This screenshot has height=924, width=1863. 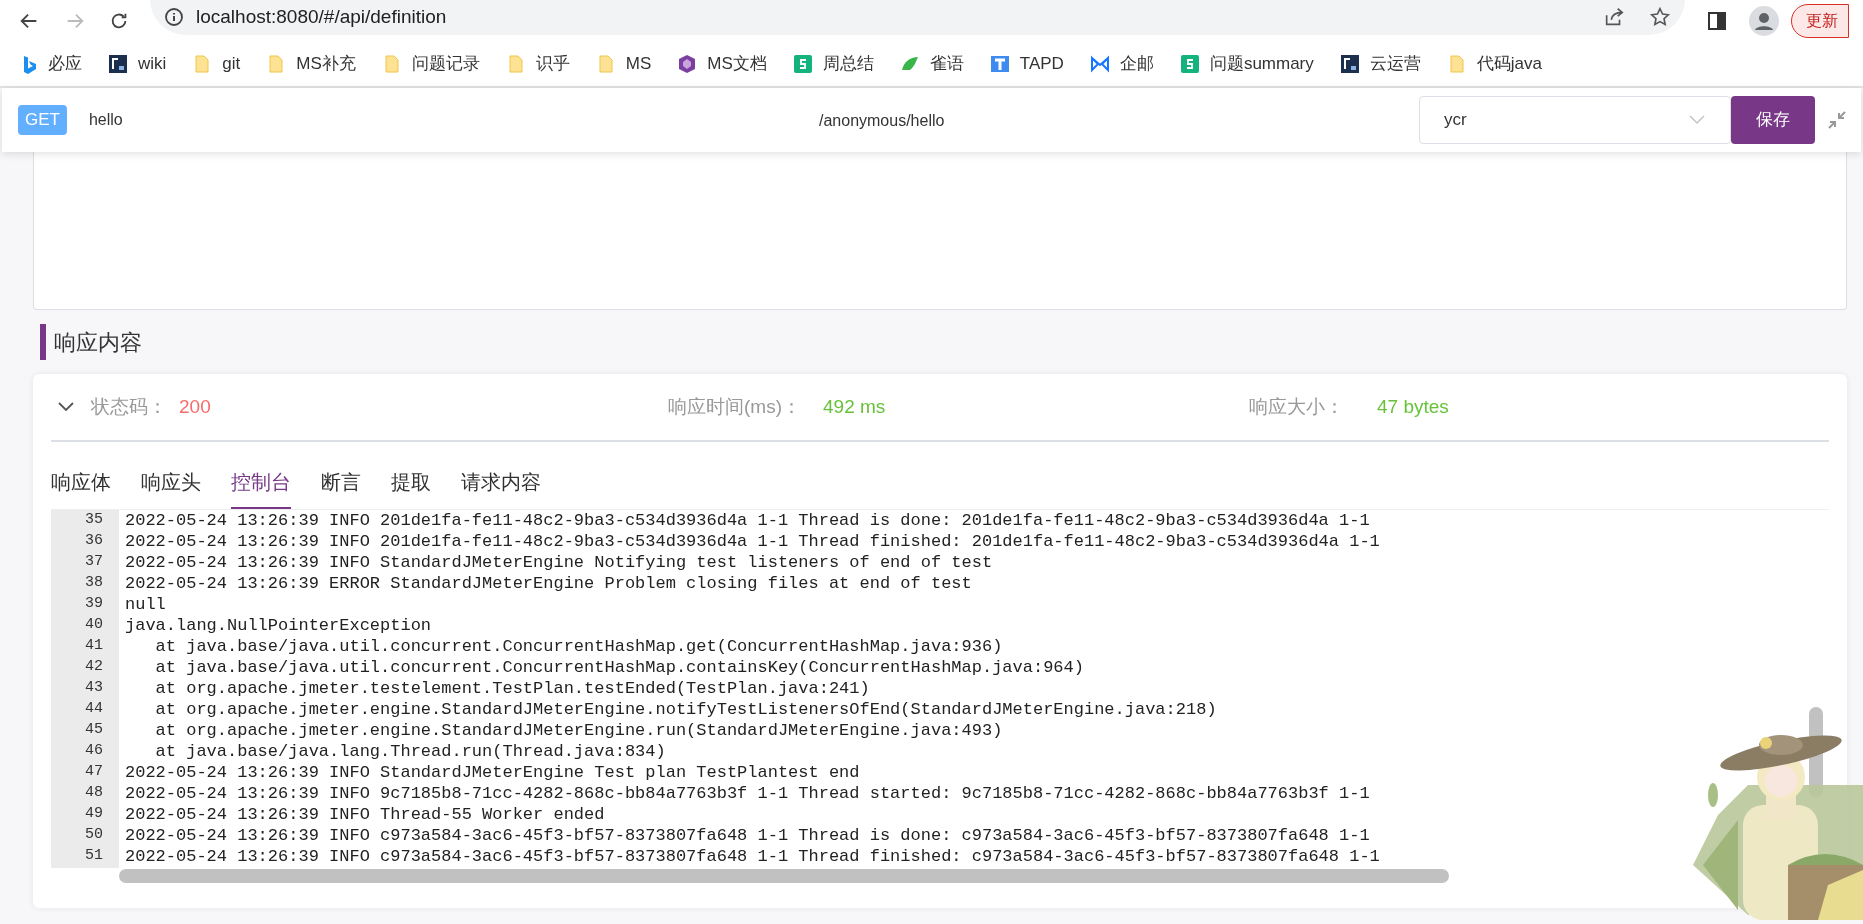 I want to click on line-number: 49, so click(x=93, y=814).